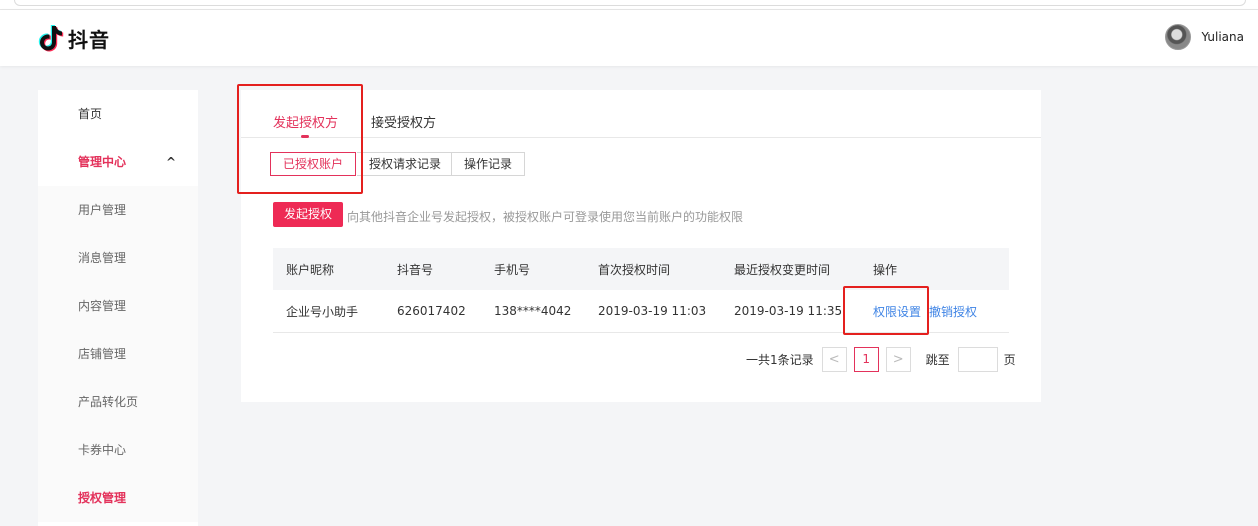 The image size is (1258, 526). What do you see at coordinates (977, 359) in the screenshot?
I see `page-jump-input` at bounding box center [977, 359].